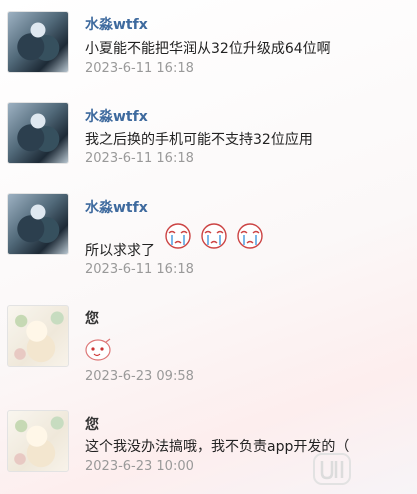 Image resolution: width=417 pixels, height=494 pixels. I want to click on watermark-logo-icon, so click(332, 469).